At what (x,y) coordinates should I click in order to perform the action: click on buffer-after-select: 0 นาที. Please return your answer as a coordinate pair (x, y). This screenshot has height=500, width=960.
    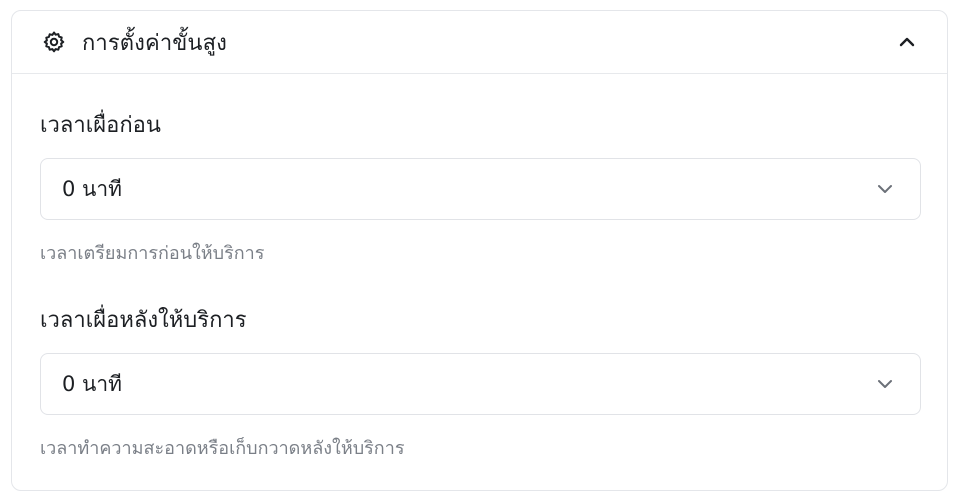
    Looking at the image, I should click on (480, 384).